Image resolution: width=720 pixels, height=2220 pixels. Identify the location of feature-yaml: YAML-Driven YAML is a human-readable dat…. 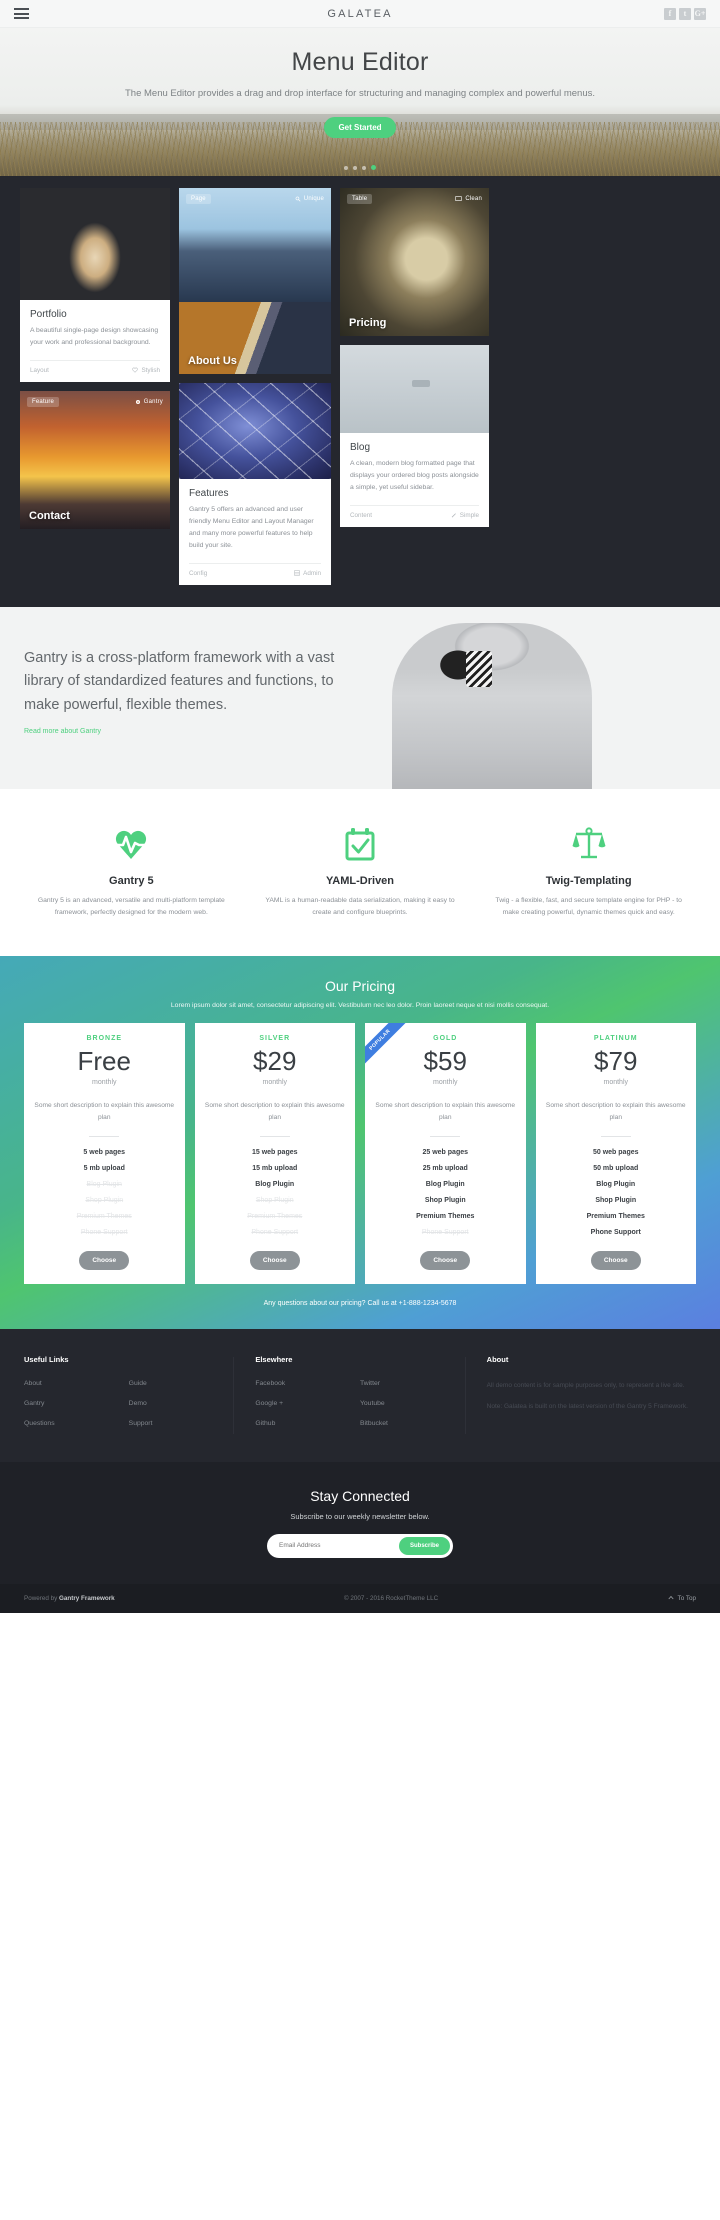
(360, 872).